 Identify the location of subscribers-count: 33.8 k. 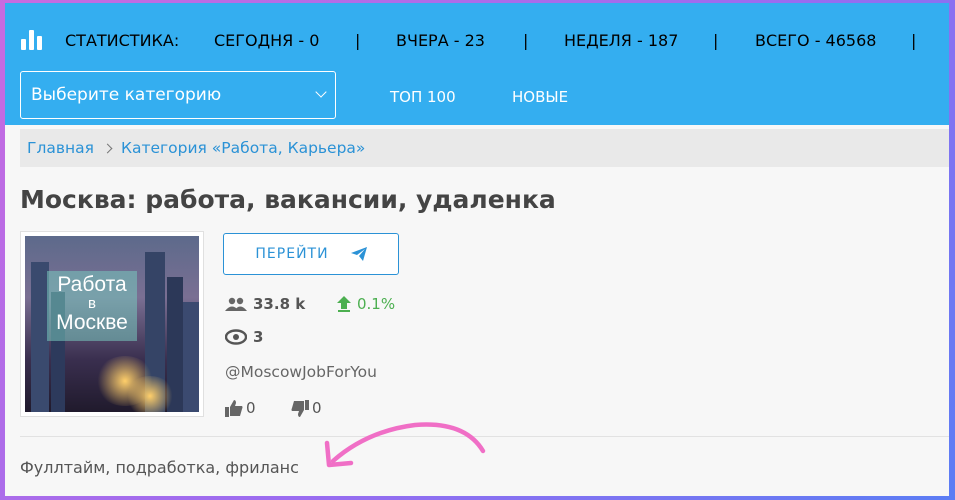
(279, 304).